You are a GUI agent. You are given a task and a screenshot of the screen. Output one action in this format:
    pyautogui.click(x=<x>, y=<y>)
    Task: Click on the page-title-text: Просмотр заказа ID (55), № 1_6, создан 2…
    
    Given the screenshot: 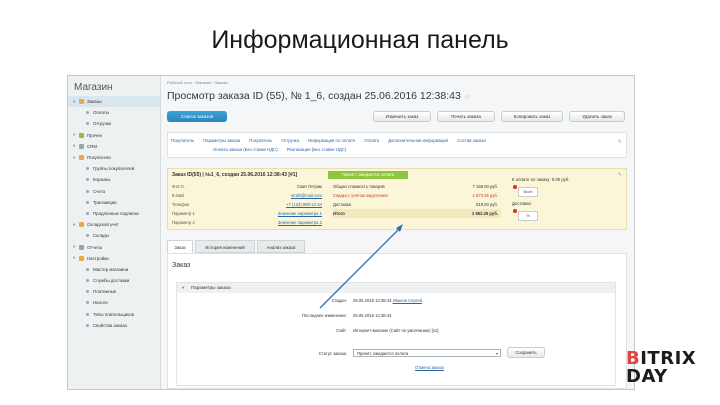 What is the action you would take?
    pyautogui.click(x=314, y=96)
    